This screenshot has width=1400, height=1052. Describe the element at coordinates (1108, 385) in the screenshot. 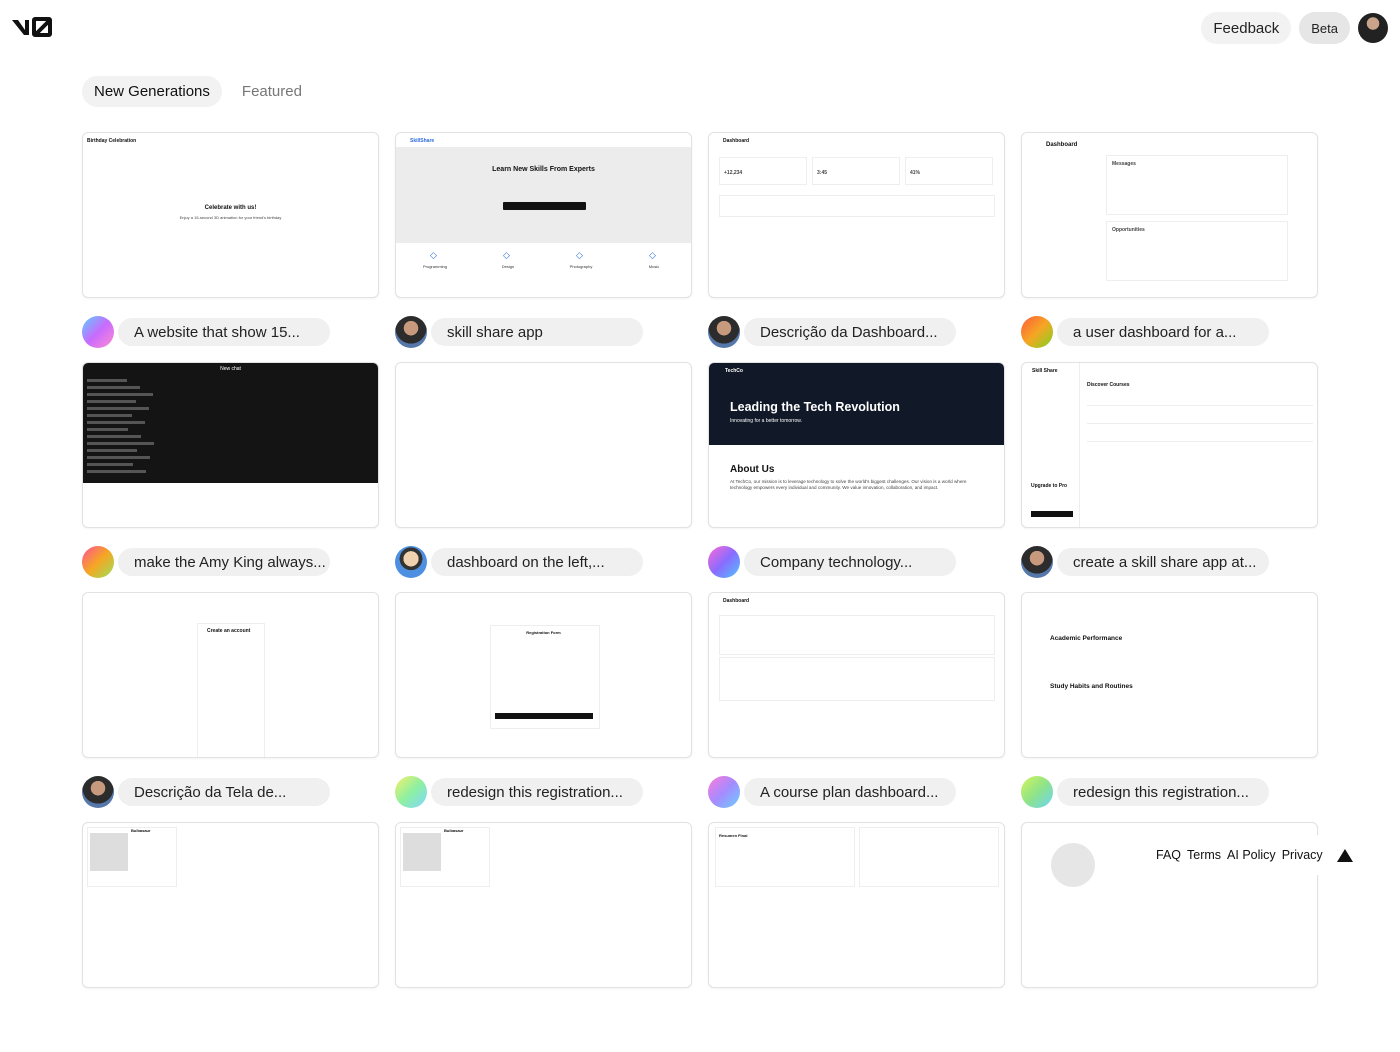

I see `thumb-heading: Discover Courses` at that location.